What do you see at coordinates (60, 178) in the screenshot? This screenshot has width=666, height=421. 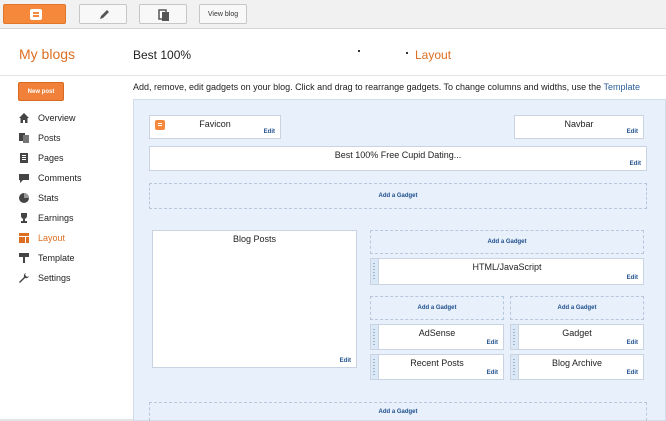 I see `sidebar-item-label: Comments` at bounding box center [60, 178].